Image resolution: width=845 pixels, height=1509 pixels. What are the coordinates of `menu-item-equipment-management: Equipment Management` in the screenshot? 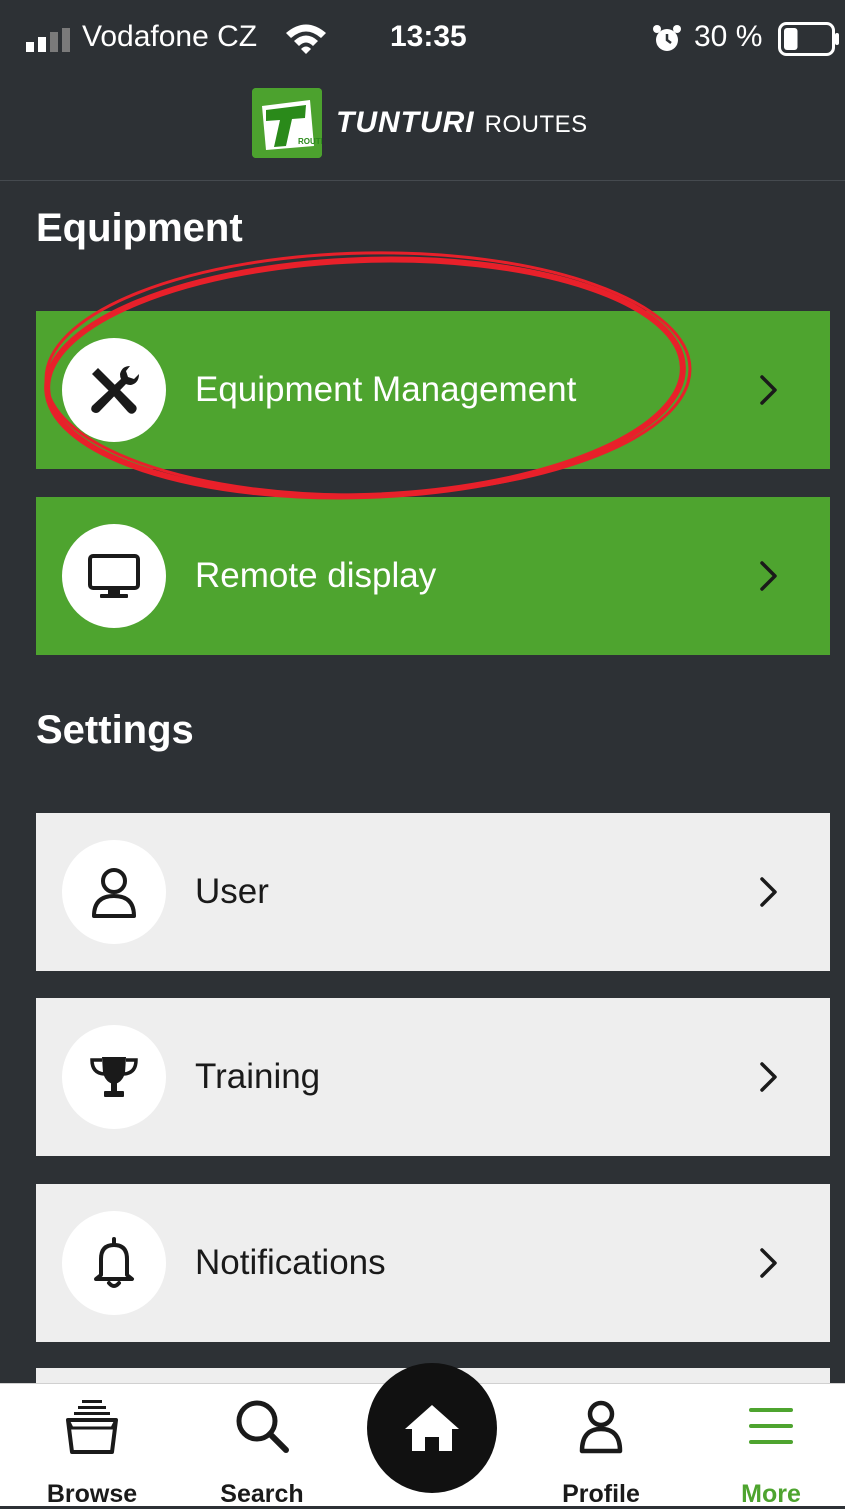 It's located at (433, 390).